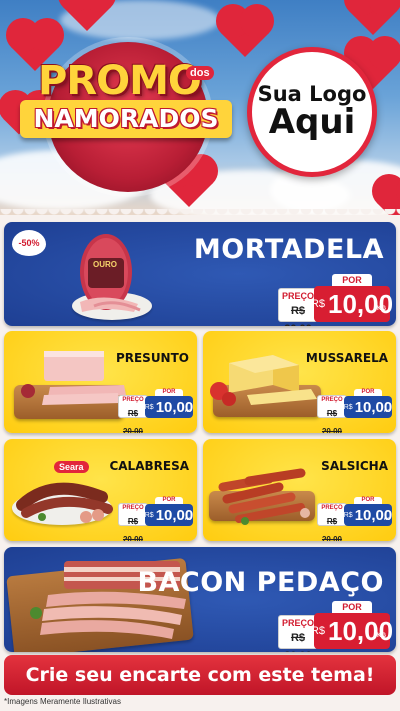 The width and height of the screenshot is (400, 711). I want to click on promo-title: PROMO, so click(120, 81).